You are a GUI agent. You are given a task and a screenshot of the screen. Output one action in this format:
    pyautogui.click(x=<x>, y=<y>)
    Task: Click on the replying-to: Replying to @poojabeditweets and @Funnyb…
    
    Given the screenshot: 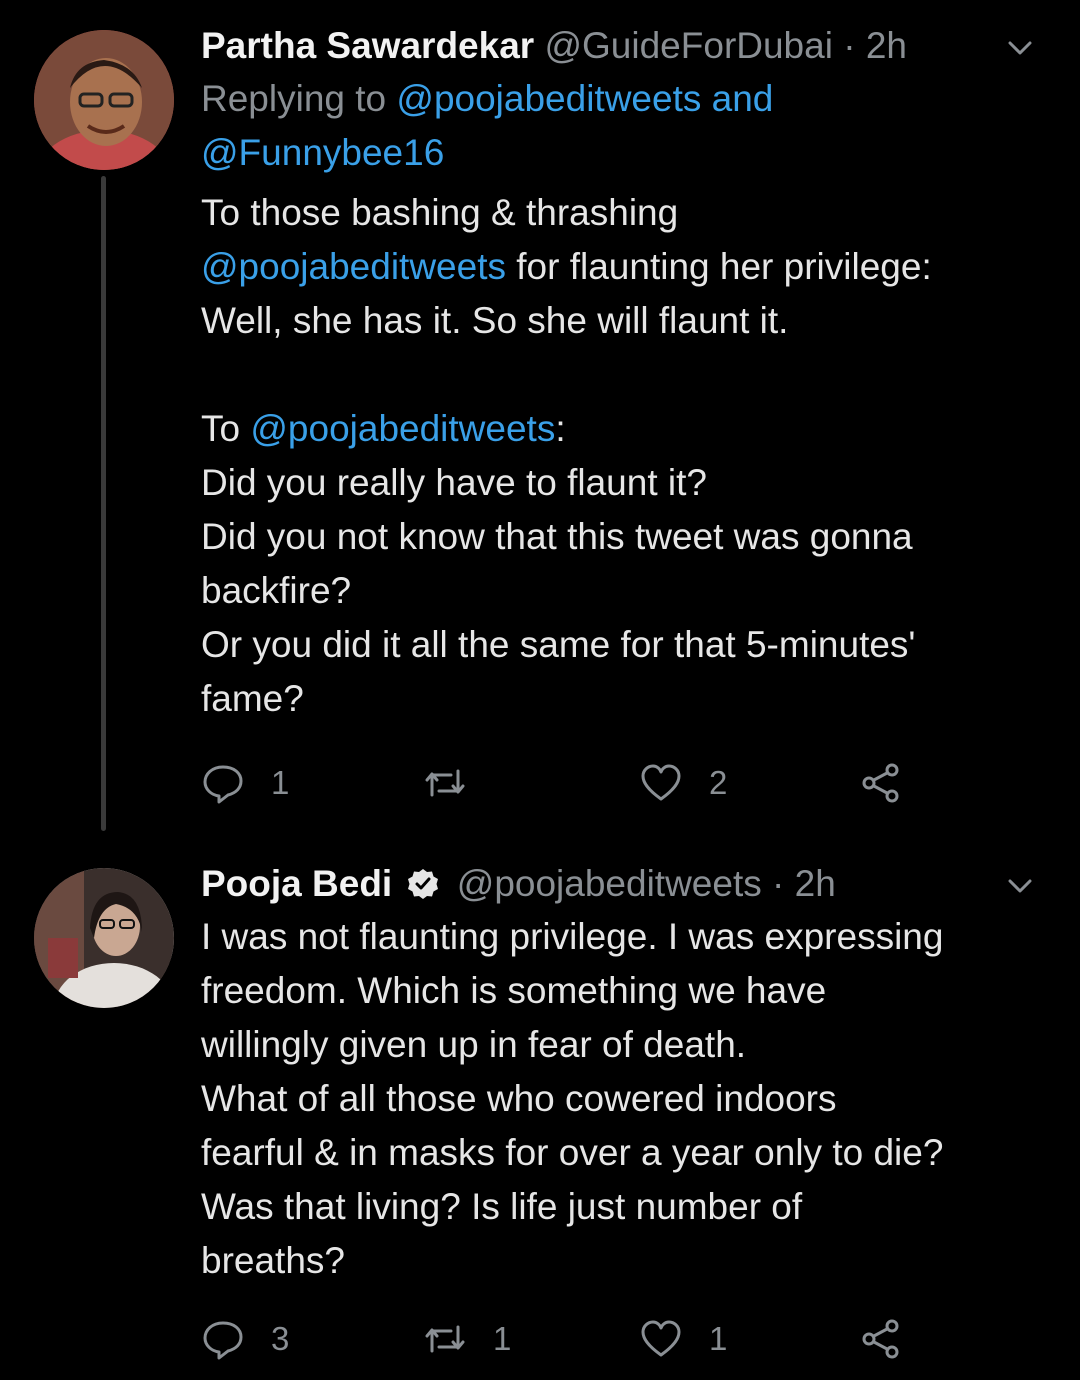 What is the action you would take?
    pyautogui.click(x=620, y=126)
    